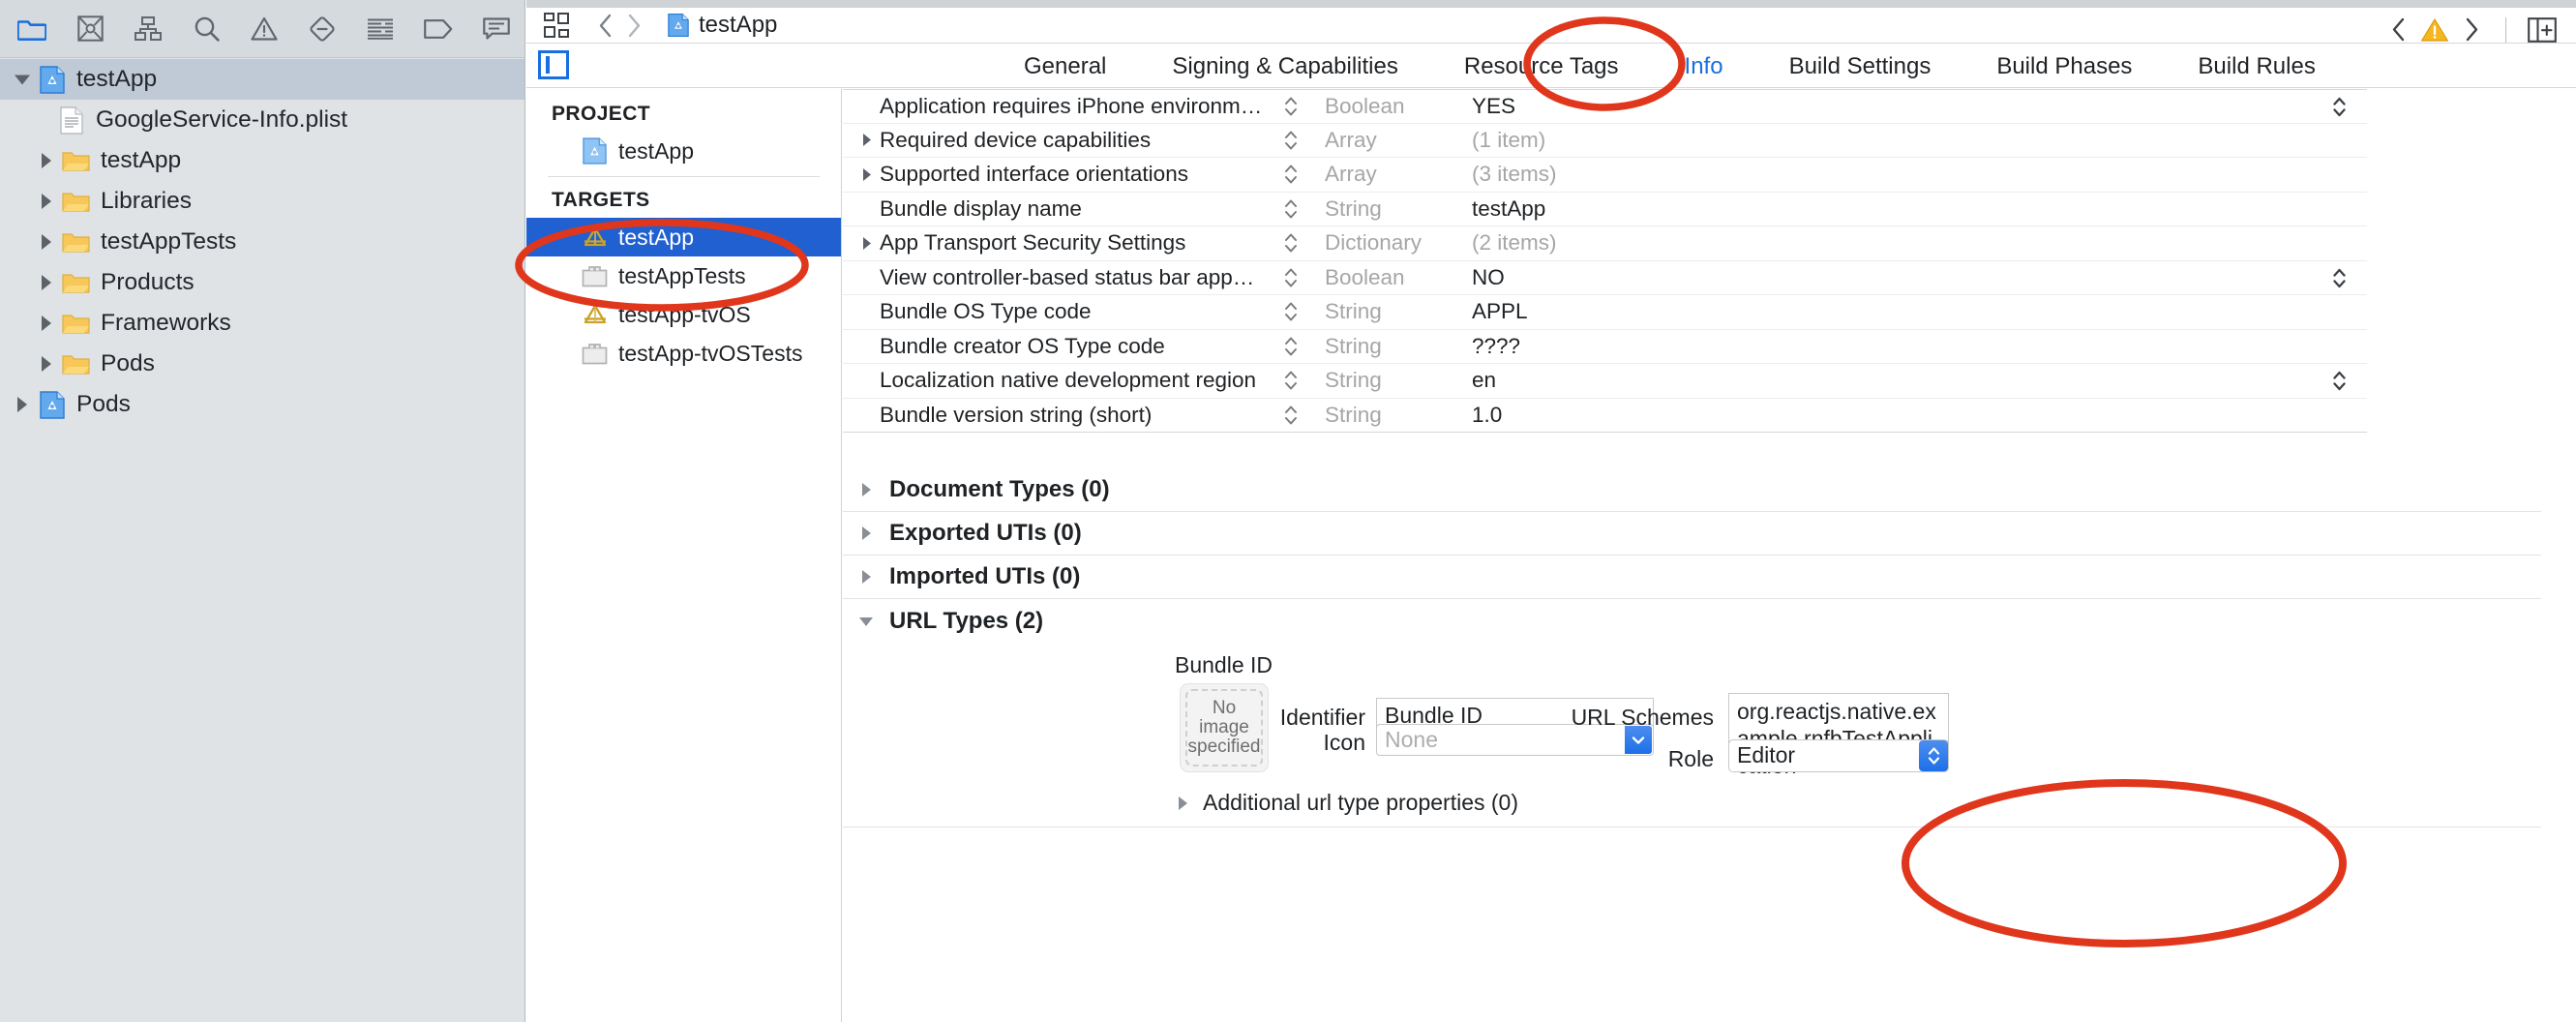  What do you see at coordinates (262, 201) in the screenshot?
I see `nav-row-libraries-folder: Libraries` at bounding box center [262, 201].